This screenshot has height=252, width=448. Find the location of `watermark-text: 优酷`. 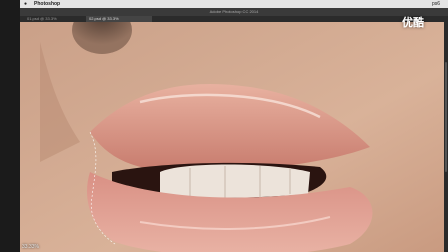

watermark-text: 优酷 is located at coordinates (413, 22).